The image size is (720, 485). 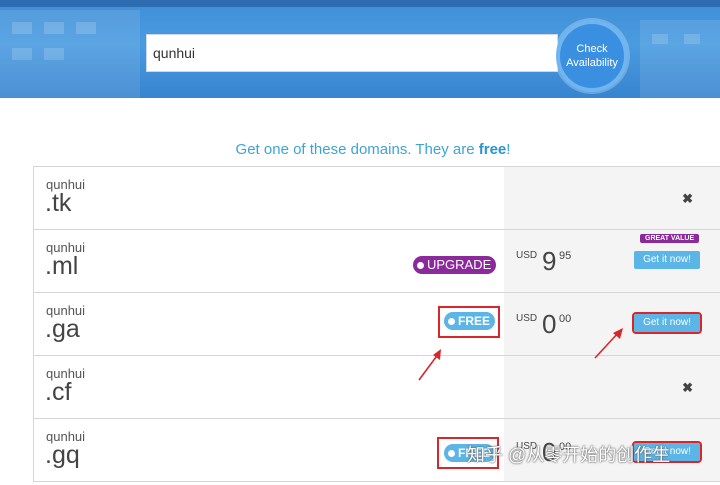 What do you see at coordinates (612, 261) in the screenshot?
I see `price-cell: USD 9 95 GREAT VALUE Get it now!` at bounding box center [612, 261].